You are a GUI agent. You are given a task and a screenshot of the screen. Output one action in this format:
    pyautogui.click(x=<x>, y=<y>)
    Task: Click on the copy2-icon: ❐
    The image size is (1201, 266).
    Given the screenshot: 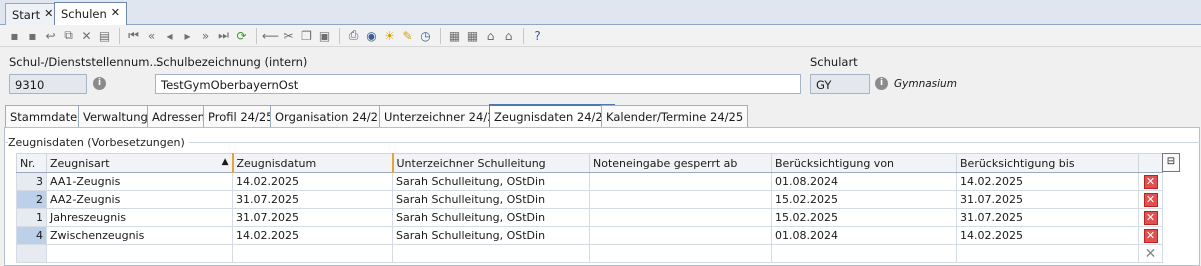 What is the action you would take?
    pyautogui.click(x=306, y=36)
    